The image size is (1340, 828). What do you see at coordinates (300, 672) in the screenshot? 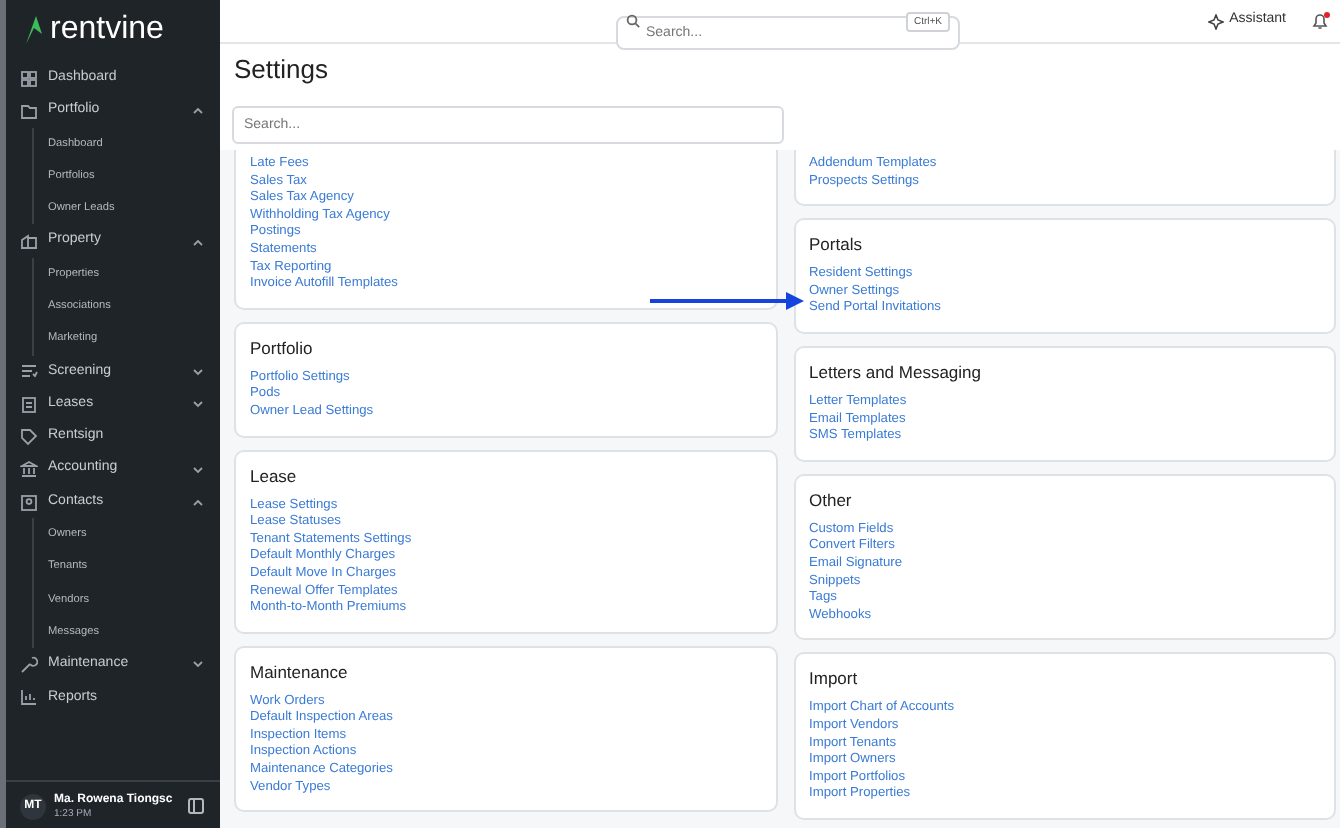
I see `card-title: Maintenance` at bounding box center [300, 672].